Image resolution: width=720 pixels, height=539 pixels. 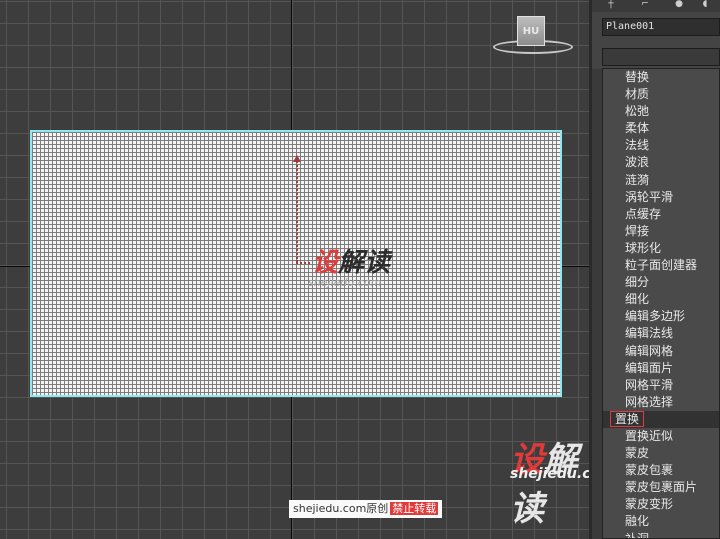 I want to click on watermark-logo-text: 解读, so click(x=364, y=263).